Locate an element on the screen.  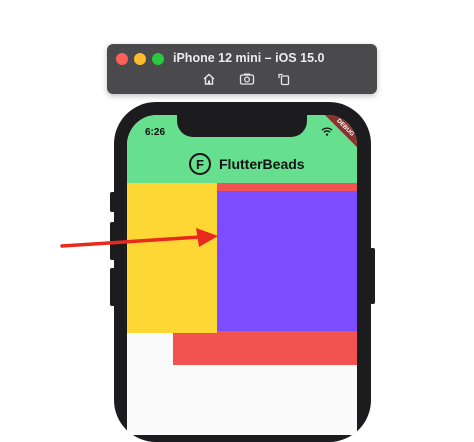
yellow-box is located at coordinates (172, 258).